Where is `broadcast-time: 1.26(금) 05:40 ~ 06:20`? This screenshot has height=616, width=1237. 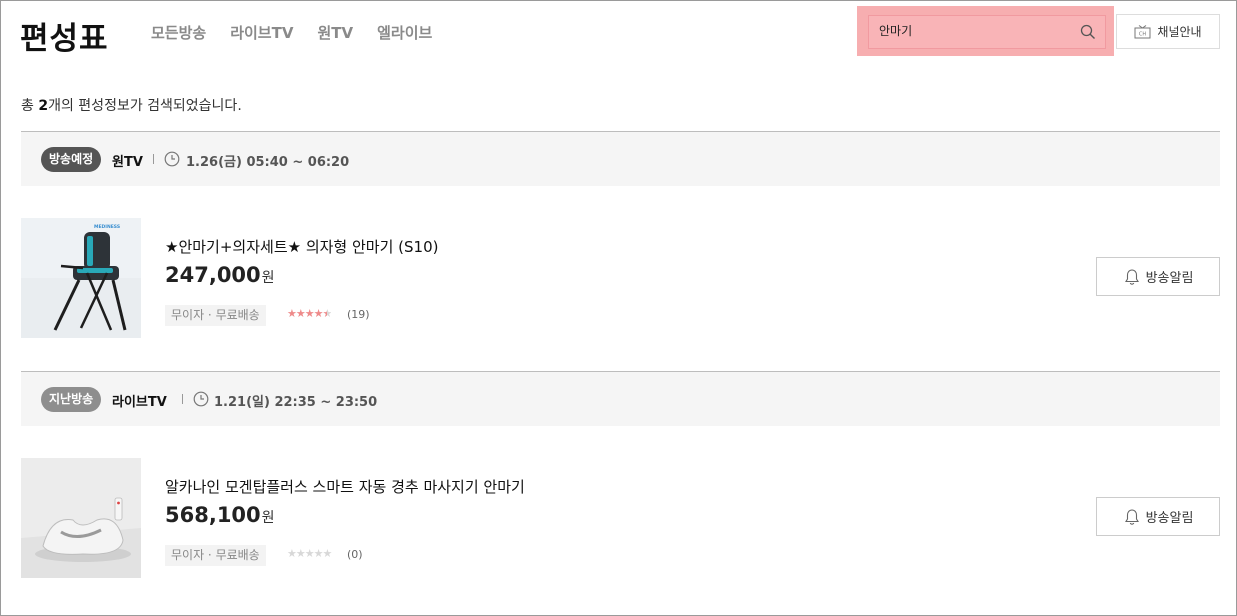
broadcast-time: 1.26(금) 05:40 ~ 06:20 is located at coordinates (268, 162).